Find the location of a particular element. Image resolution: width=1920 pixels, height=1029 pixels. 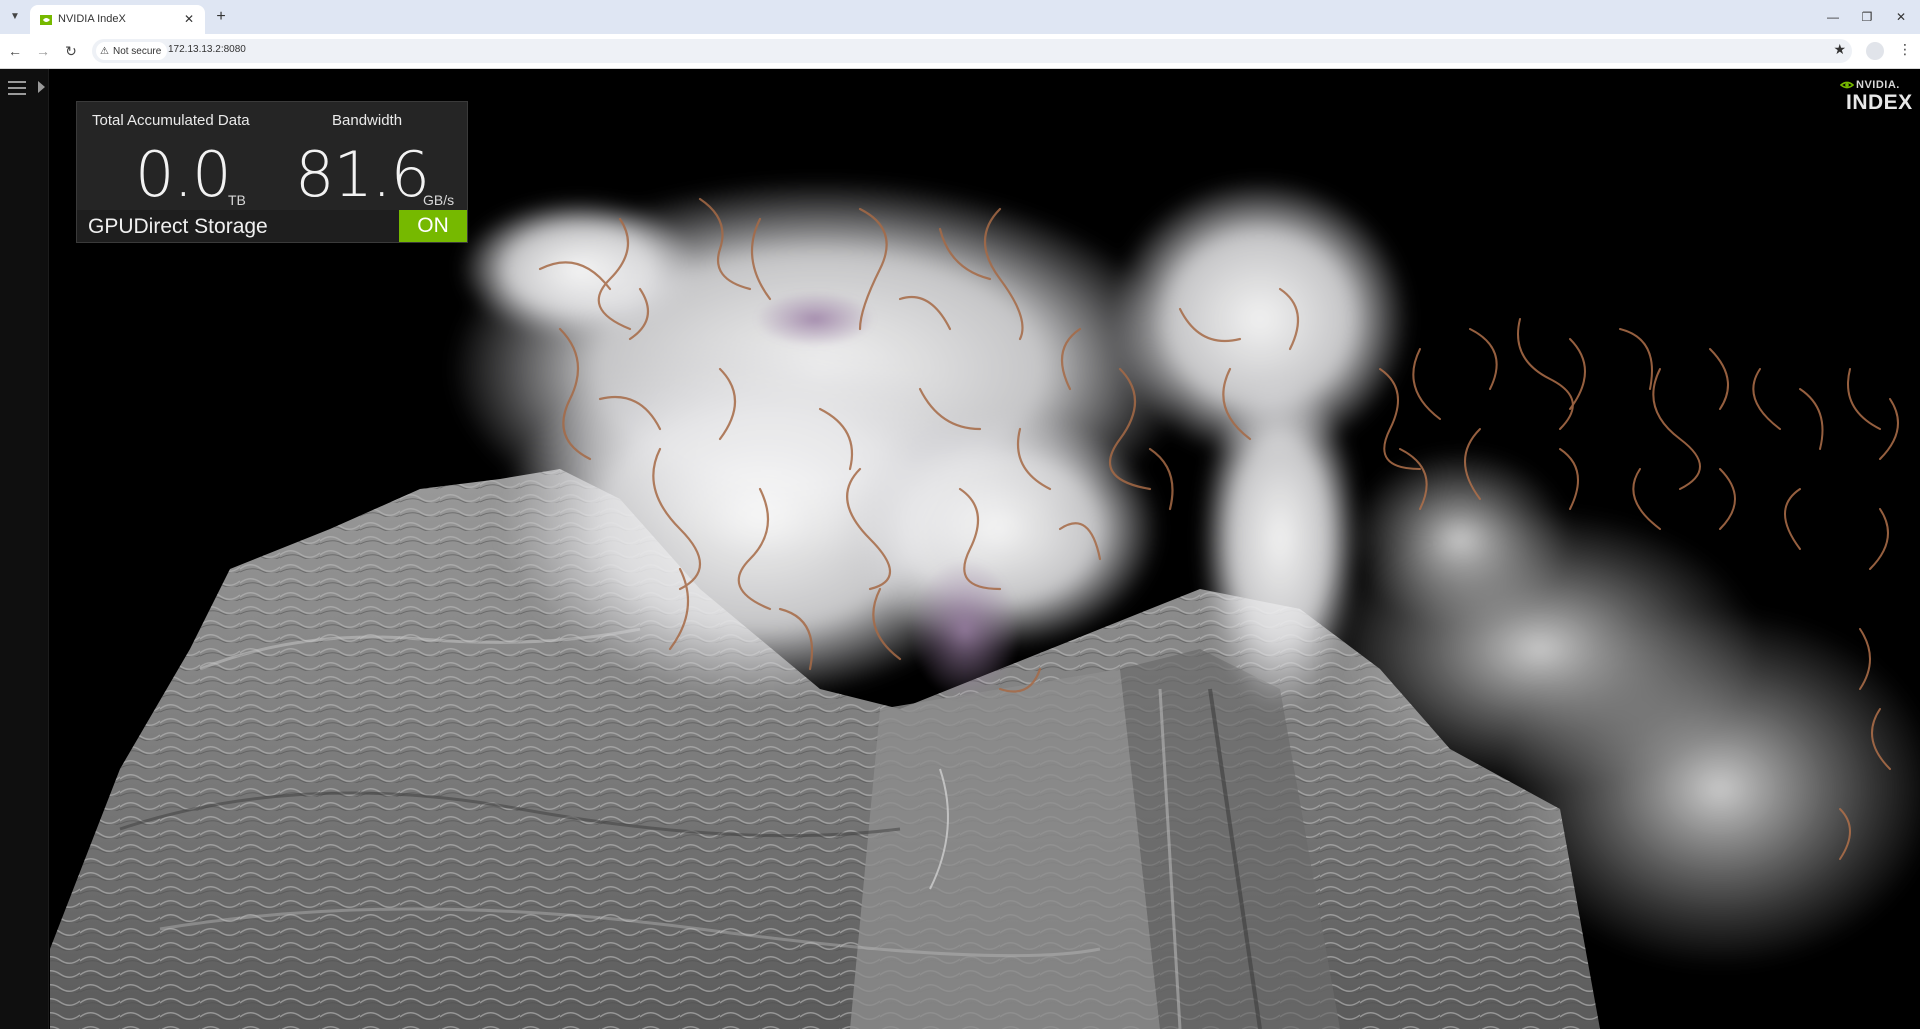

total-accumulated-label: Total Accumulated Data is located at coordinates (171, 120).